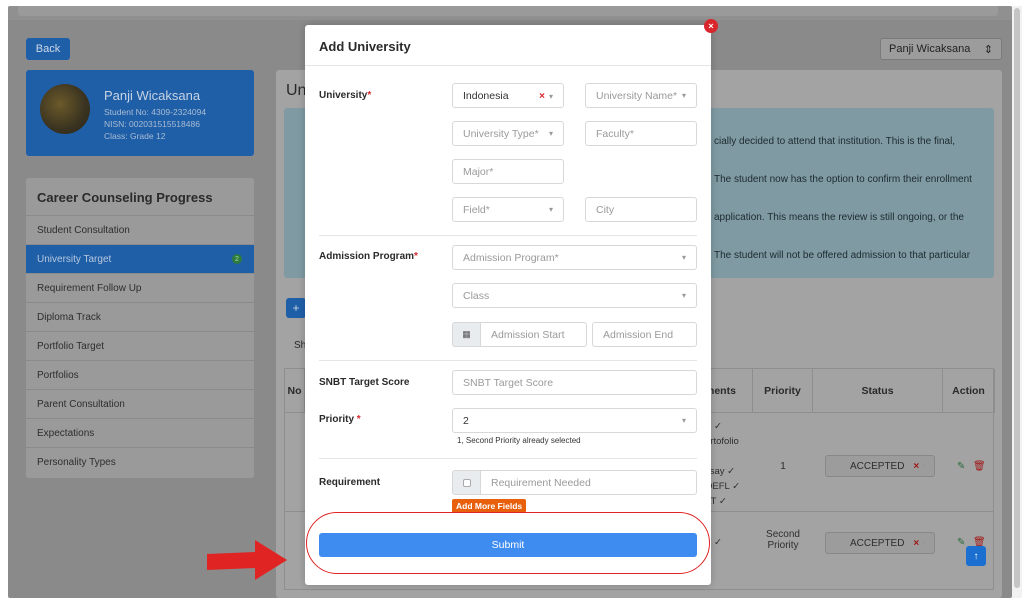 The image size is (1024, 609). Describe the element at coordinates (976, 556) in the screenshot. I see `scroll-to-top-button: ↑` at that location.